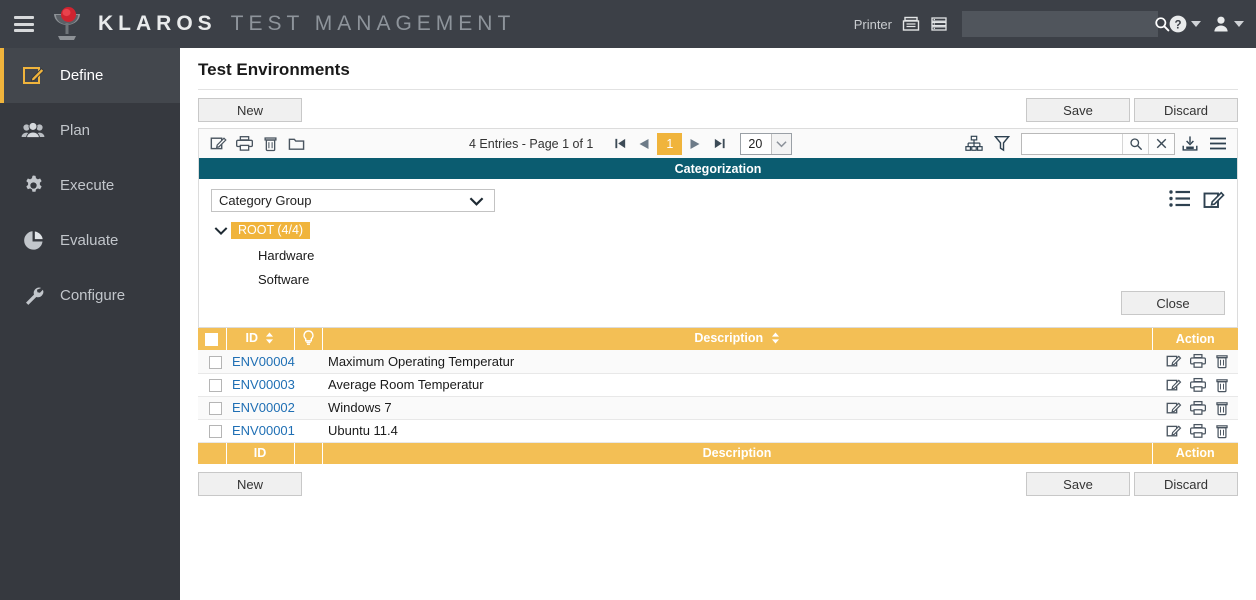  What do you see at coordinates (718, 168) in the screenshot?
I see `categorization-title: Categorization` at bounding box center [718, 168].